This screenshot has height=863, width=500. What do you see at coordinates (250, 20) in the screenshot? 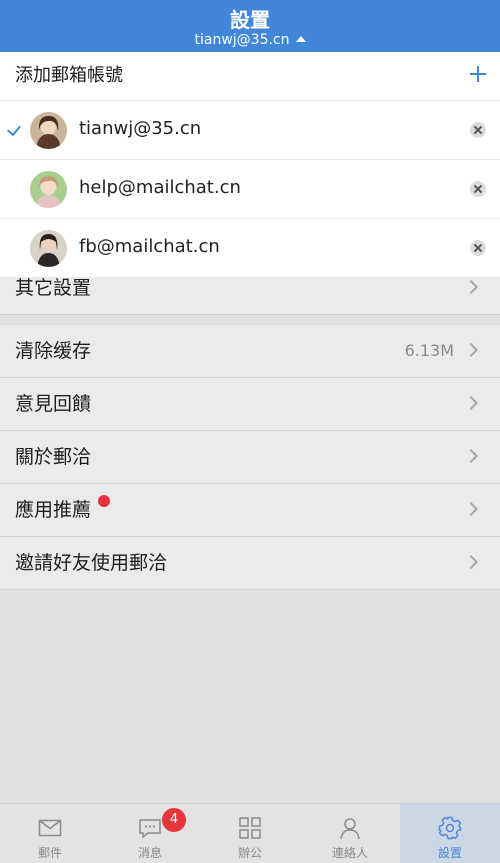
I see `page-title: 設置` at bounding box center [250, 20].